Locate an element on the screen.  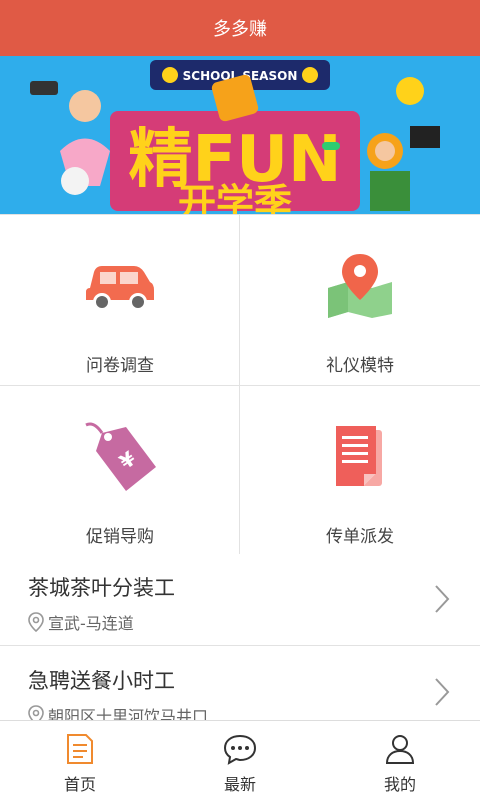
banner-sub-text: 开学季 is located at coordinates (235, 197).